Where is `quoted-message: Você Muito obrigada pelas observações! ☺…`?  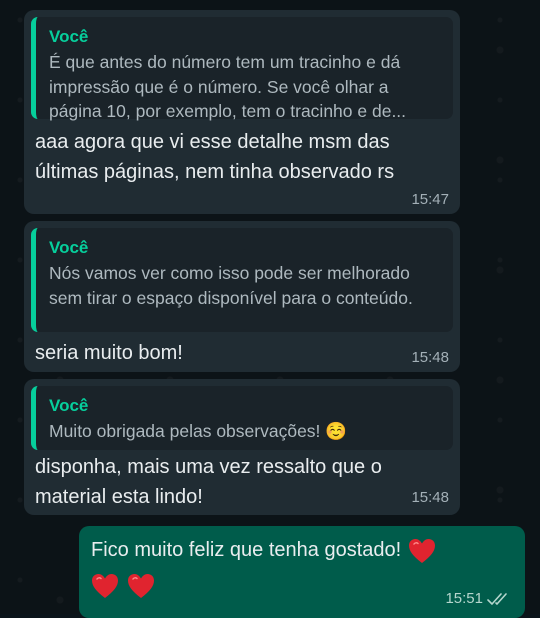
quoted-message: Você Muito obrigada pelas observações! ☺… is located at coordinates (242, 418).